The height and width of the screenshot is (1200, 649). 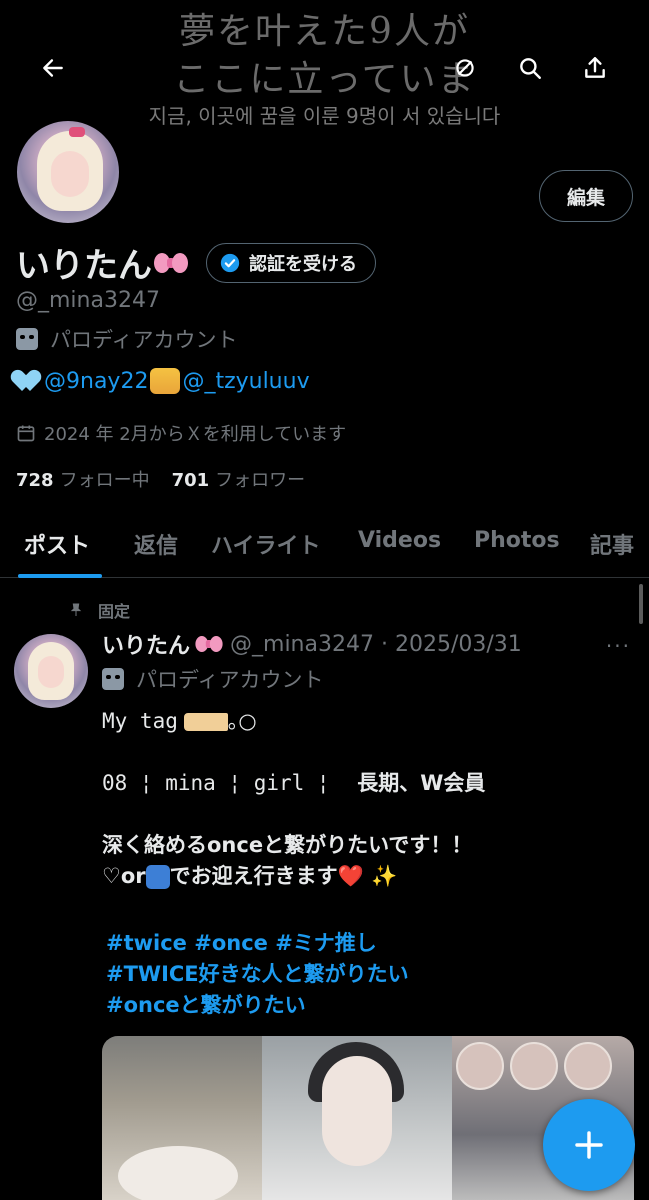 What do you see at coordinates (612, 544) in the screenshot?
I see `tab-articles: 記事` at bounding box center [612, 544].